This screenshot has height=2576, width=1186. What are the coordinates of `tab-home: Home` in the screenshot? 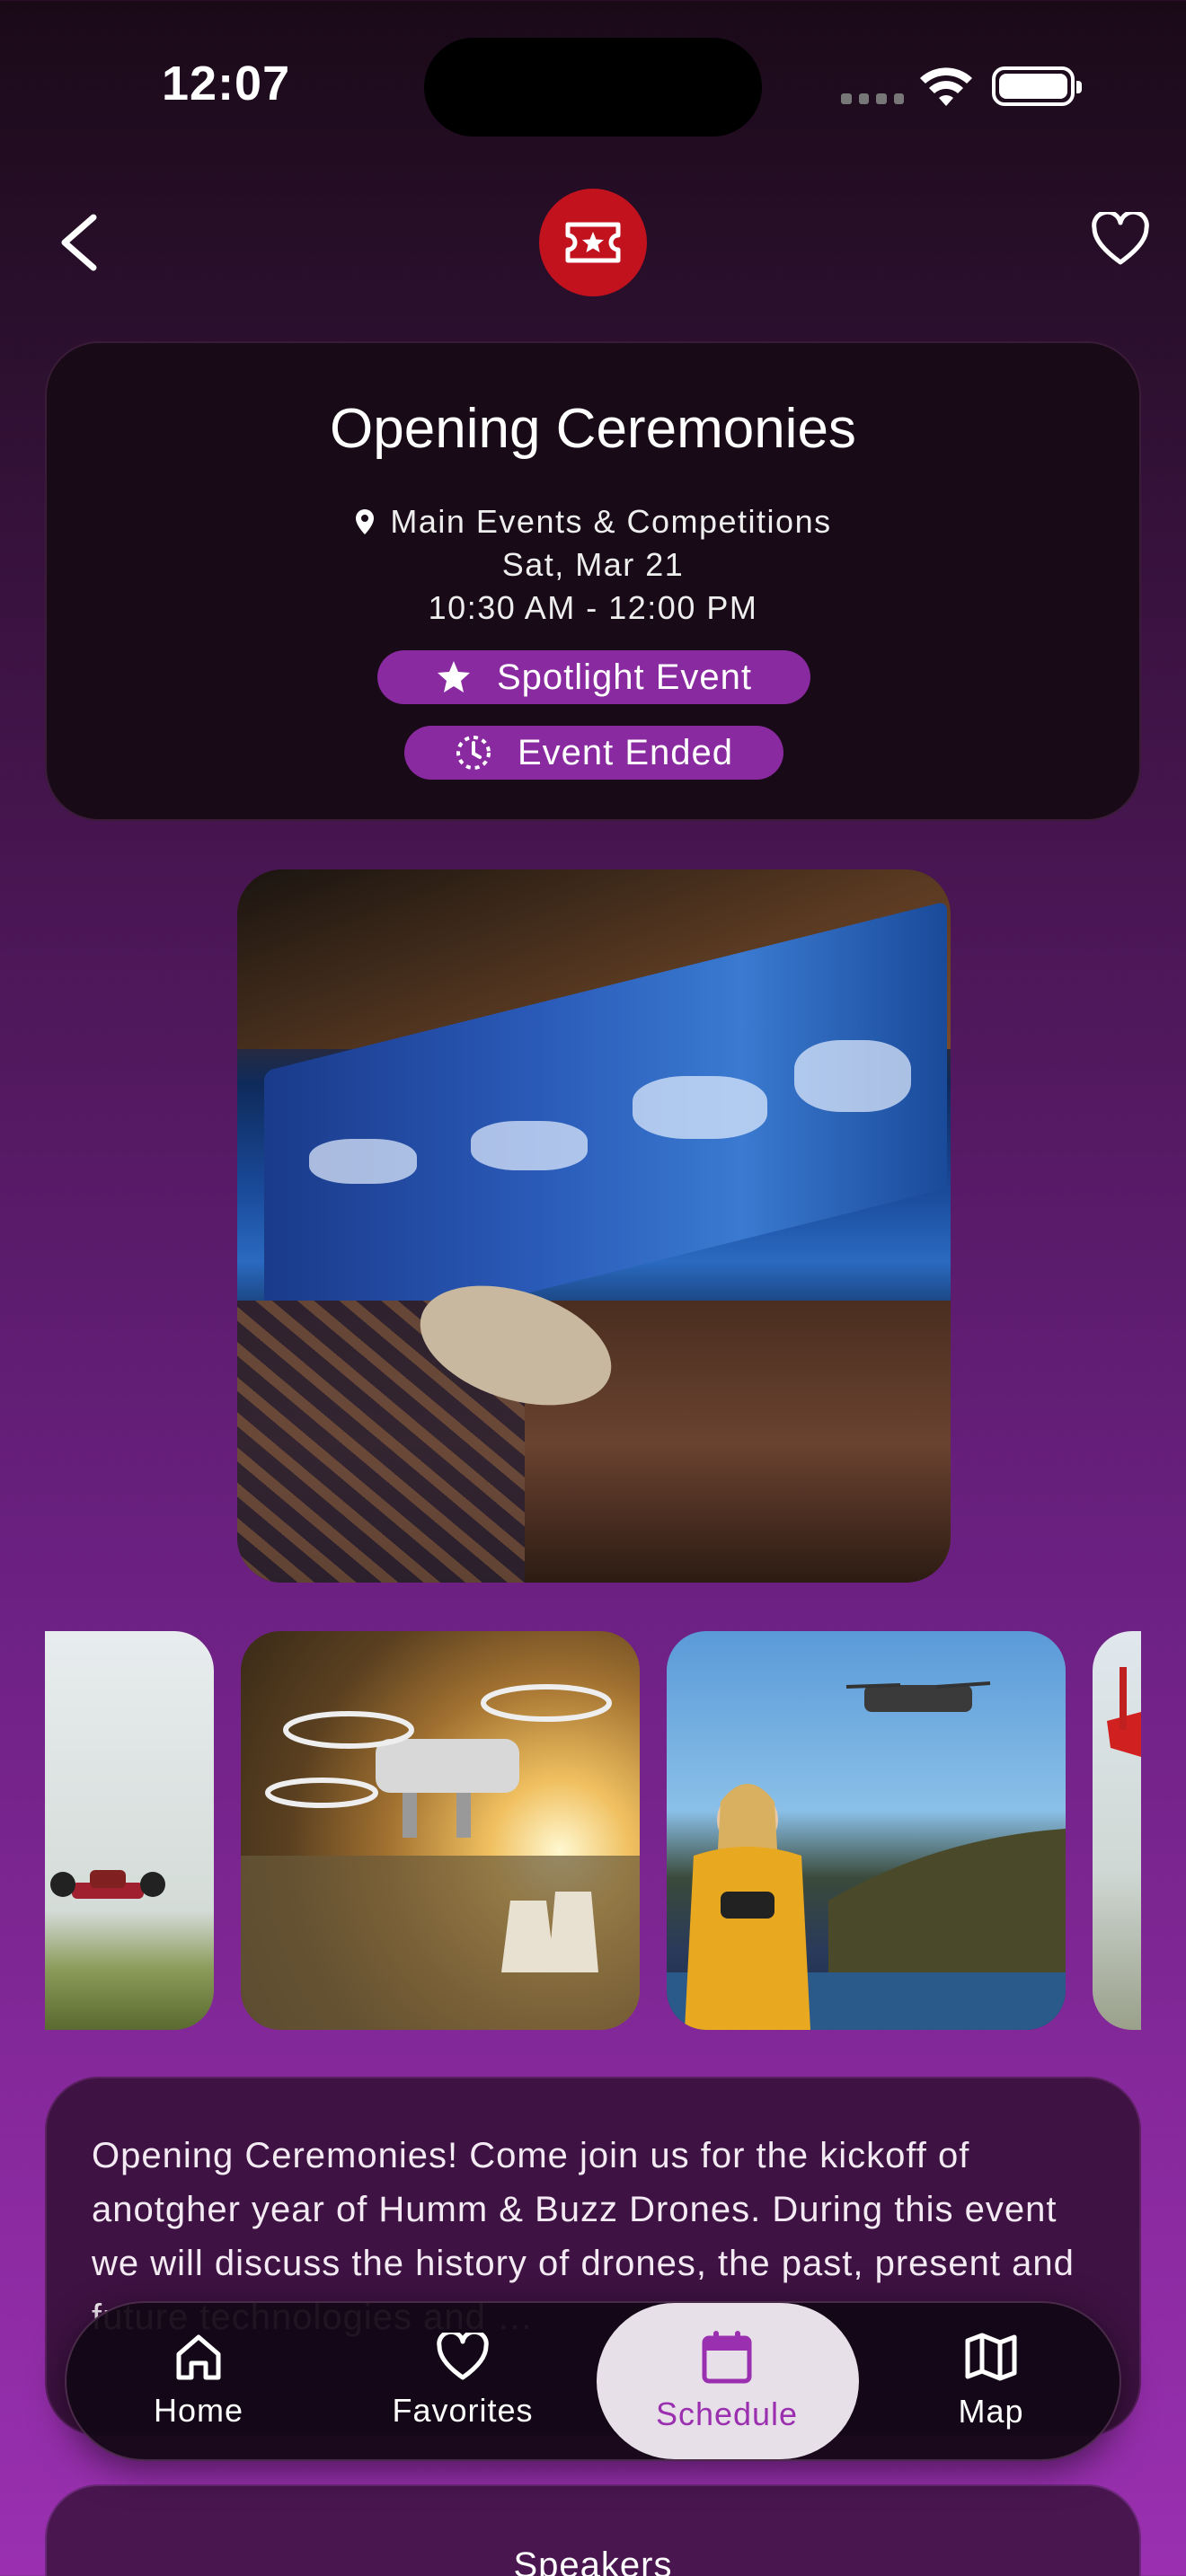 It's located at (198, 2381).